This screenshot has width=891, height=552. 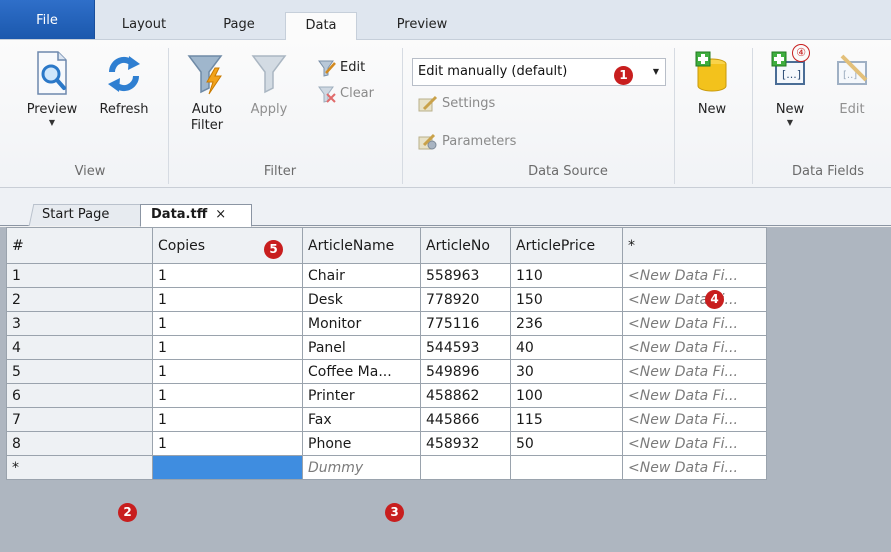 What do you see at coordinates (790, 89) in the screenshot?
I see `new-data-field-button: [...] New ▼` at bounding box center [790, 89].